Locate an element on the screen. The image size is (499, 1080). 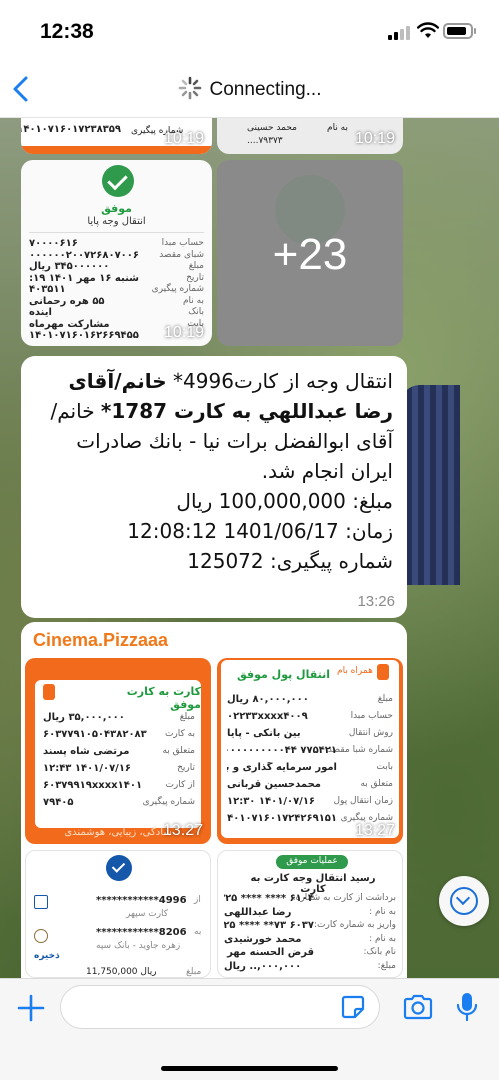
row-label: از کارت is located at coordinates (180, 785).